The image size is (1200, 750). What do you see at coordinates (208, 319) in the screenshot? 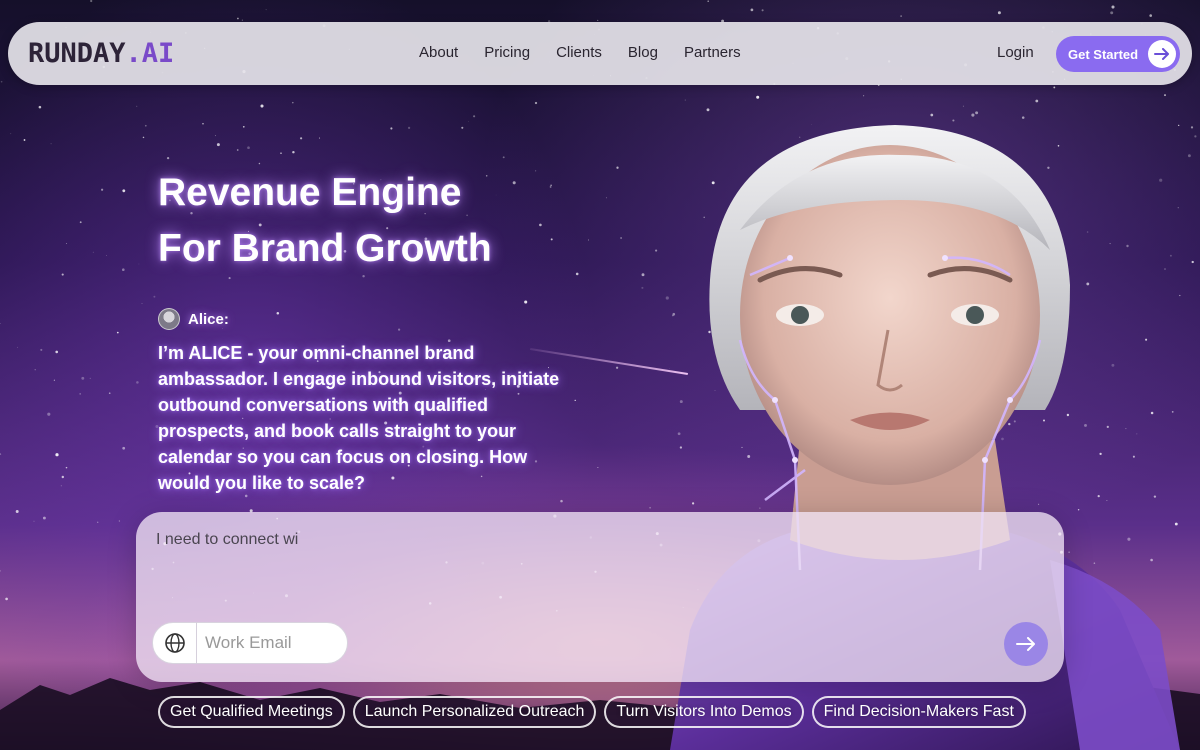
I see `speaker-name: Alice:` at bounding box center [208, 319].